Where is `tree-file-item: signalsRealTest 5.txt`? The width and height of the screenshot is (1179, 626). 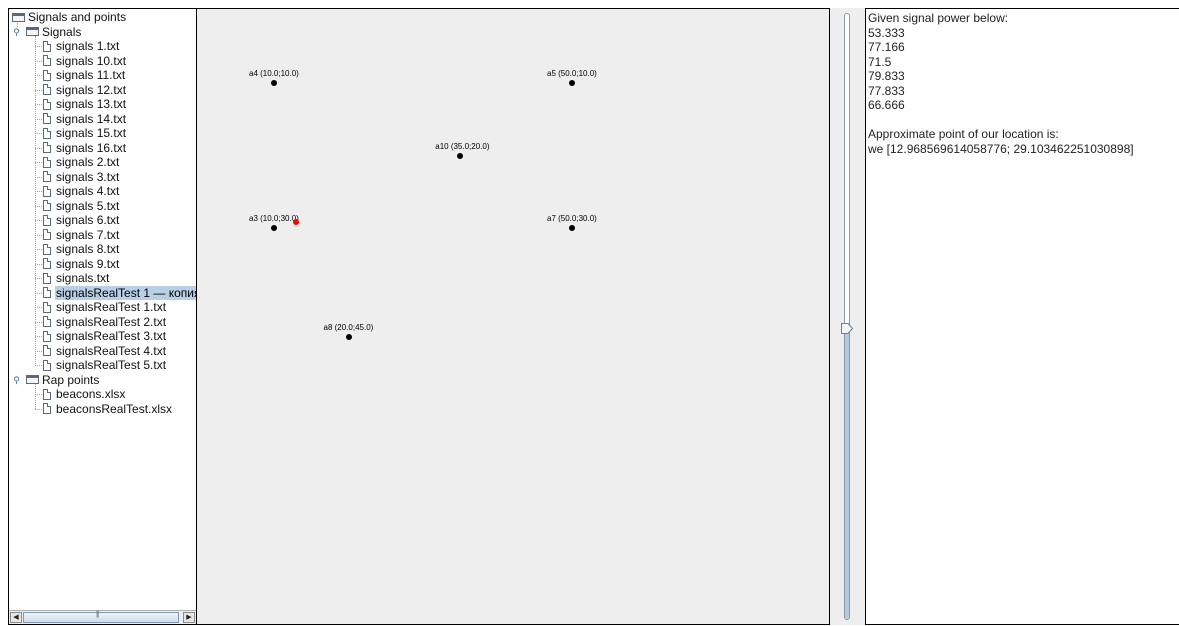
tree-file-item: signalsRealTest 5.txt is located at coordinates (105, 365).